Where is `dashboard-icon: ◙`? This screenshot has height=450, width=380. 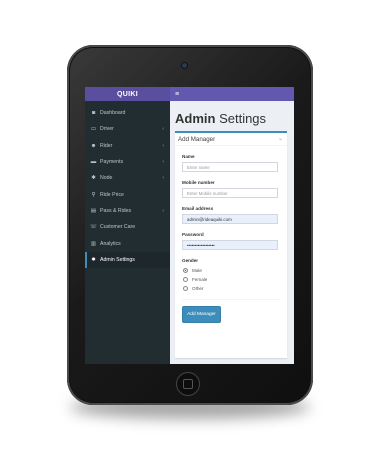
dashboard-icon: ◙ is located at coordinates (93, 113).